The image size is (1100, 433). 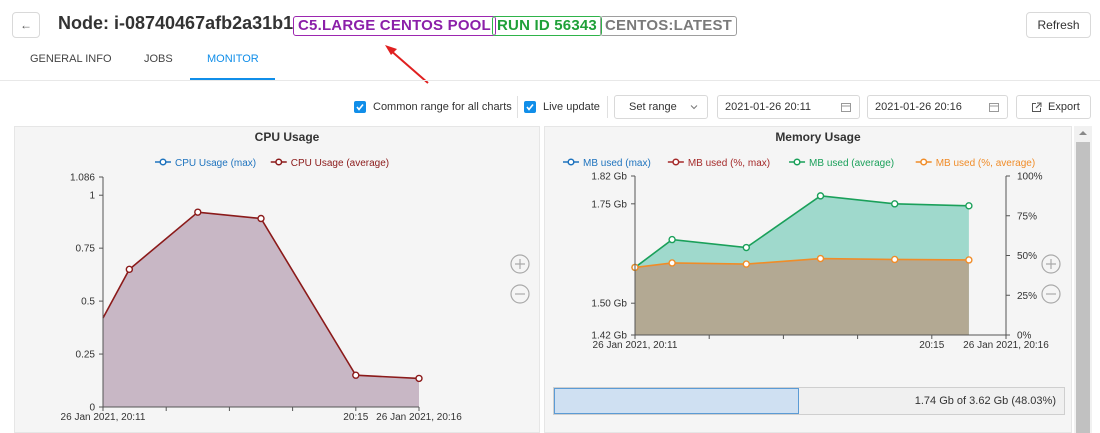 What do you see at coordinates (1083, 133) in the screenshot?
I see `scroll-up-icon` at bounding box center [1083, 133].